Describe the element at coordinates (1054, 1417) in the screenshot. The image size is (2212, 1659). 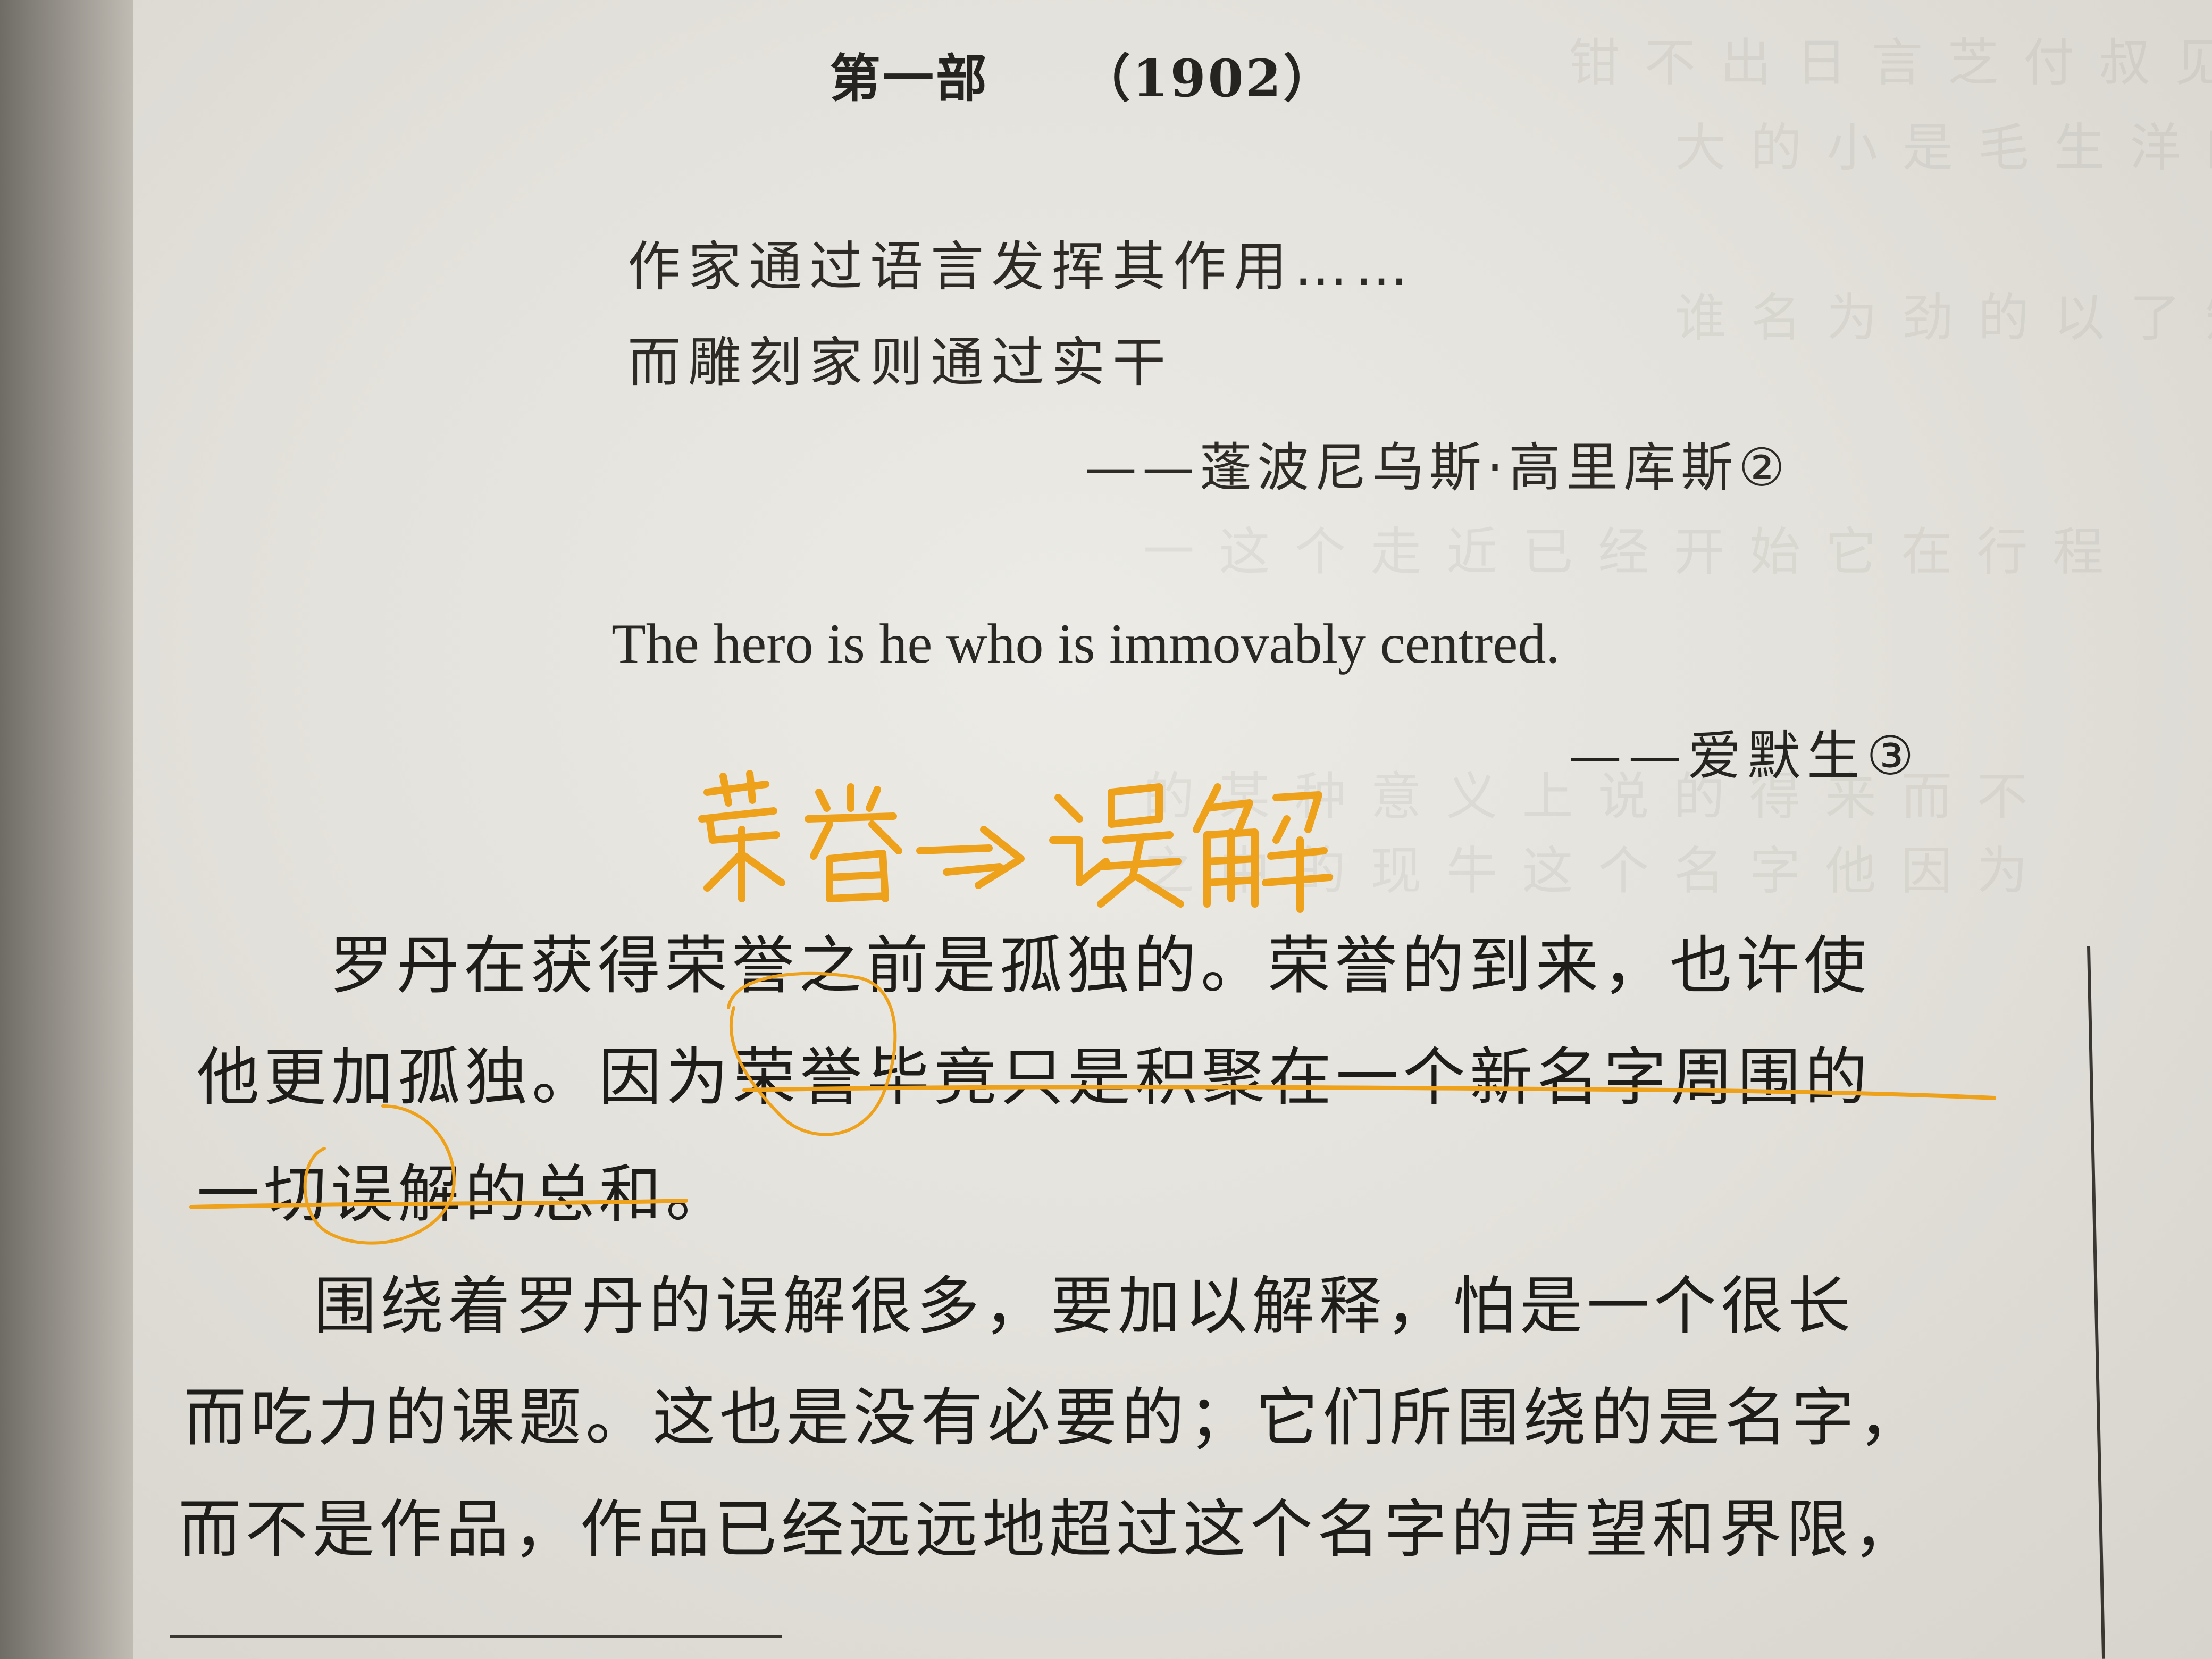
I see `body-line-5: 而吃力的课题。这也是没有必要的；它们所围绕的是名字，` at that location.